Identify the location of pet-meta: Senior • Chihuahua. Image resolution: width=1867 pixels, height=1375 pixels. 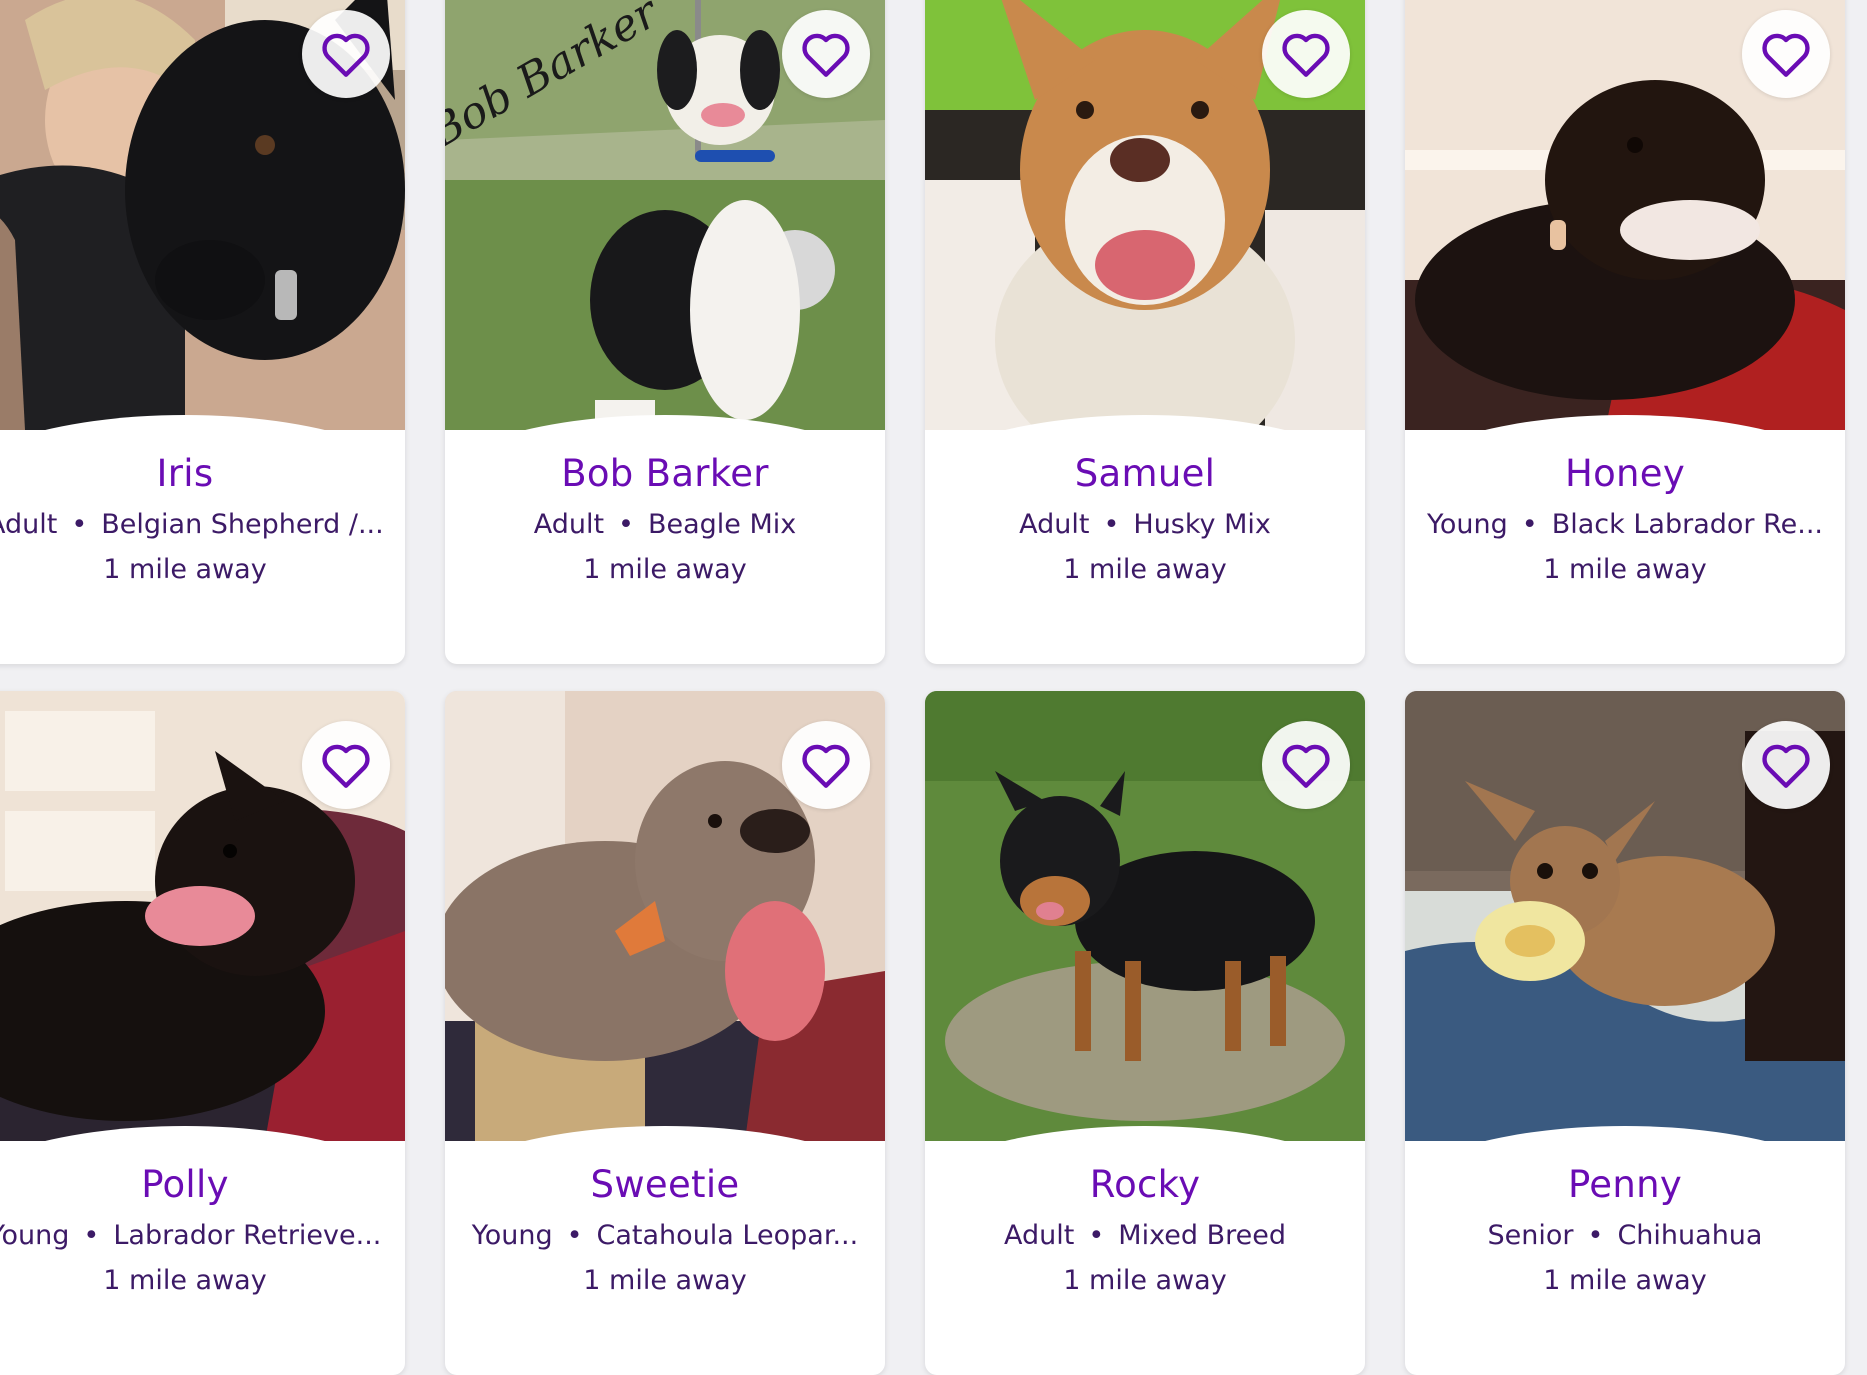
(1625, 1236).